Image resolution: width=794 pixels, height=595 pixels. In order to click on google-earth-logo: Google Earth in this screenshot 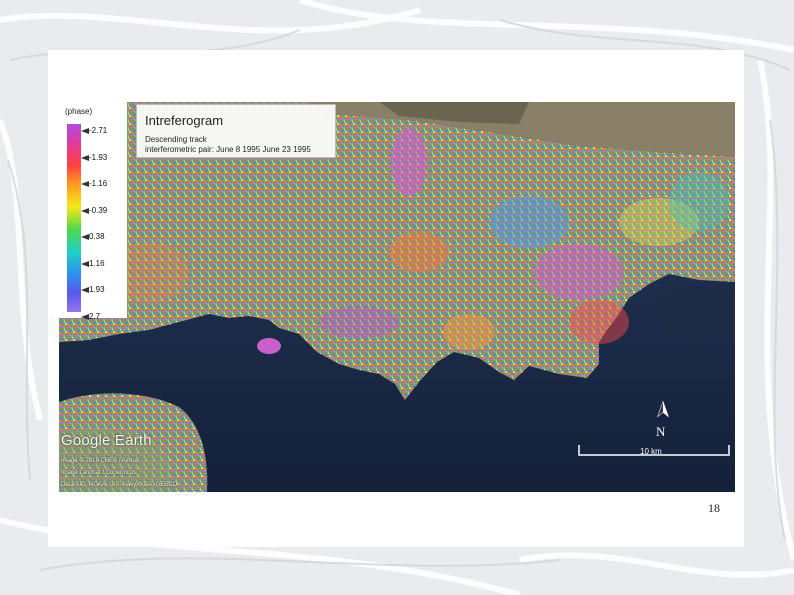, I will do `click(106, 440)`.